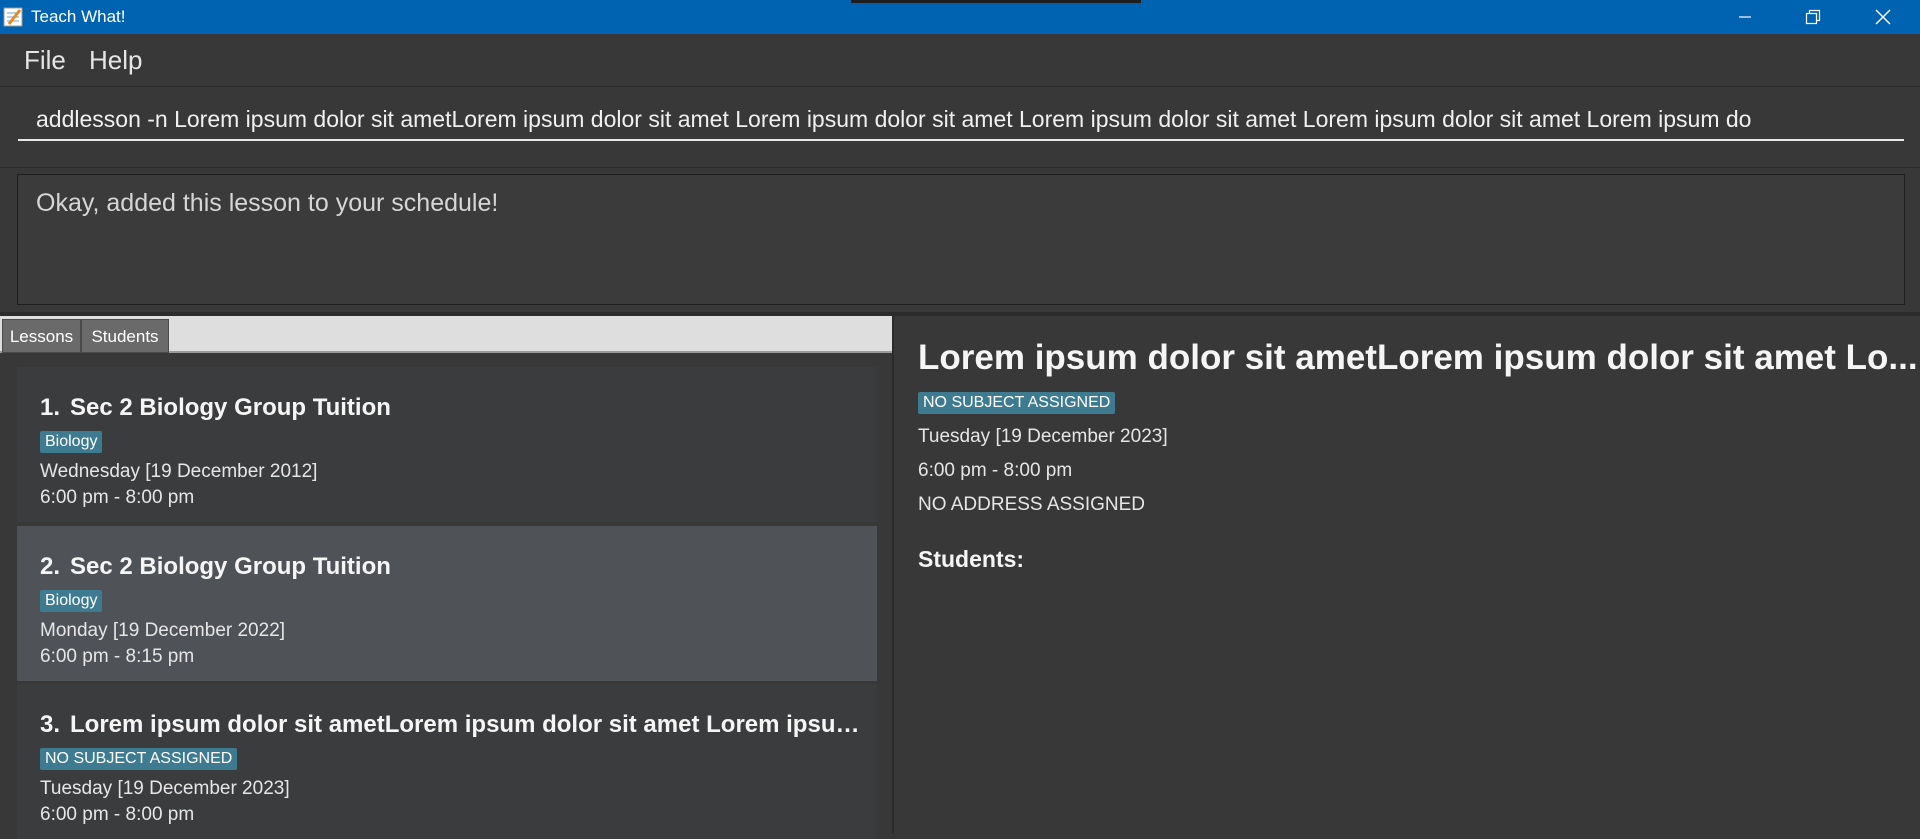  What do you see at coordinates (139, 759) in the screenshot?
I see `subject-tag: NO SUBJECT ASSIGNED` at bounding box center [139, 759].